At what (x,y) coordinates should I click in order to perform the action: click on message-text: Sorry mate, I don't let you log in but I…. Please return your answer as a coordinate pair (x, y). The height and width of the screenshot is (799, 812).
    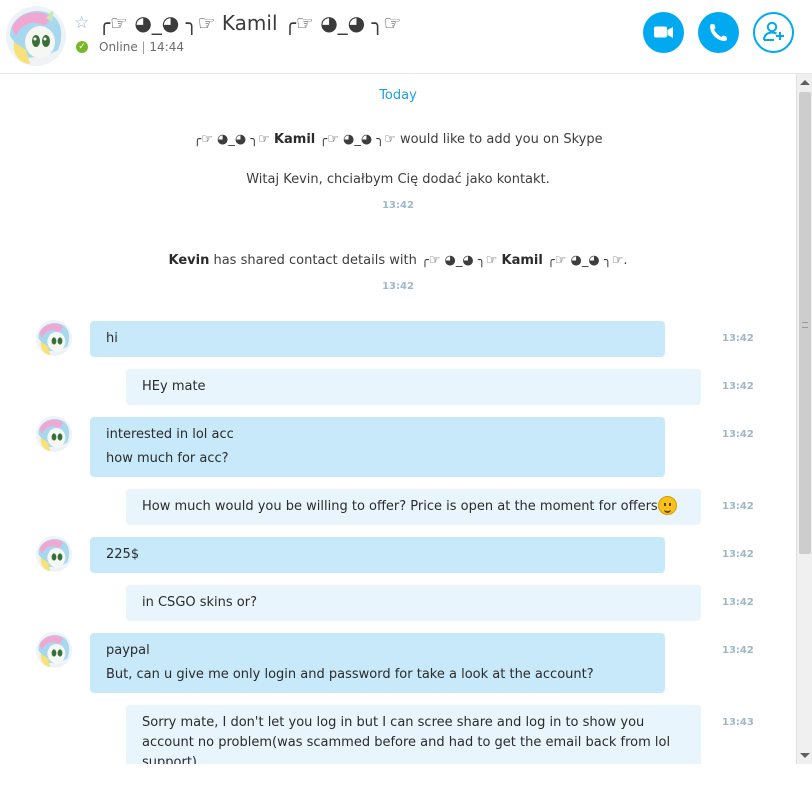
    Looking at the image, I should click on (406, 739).